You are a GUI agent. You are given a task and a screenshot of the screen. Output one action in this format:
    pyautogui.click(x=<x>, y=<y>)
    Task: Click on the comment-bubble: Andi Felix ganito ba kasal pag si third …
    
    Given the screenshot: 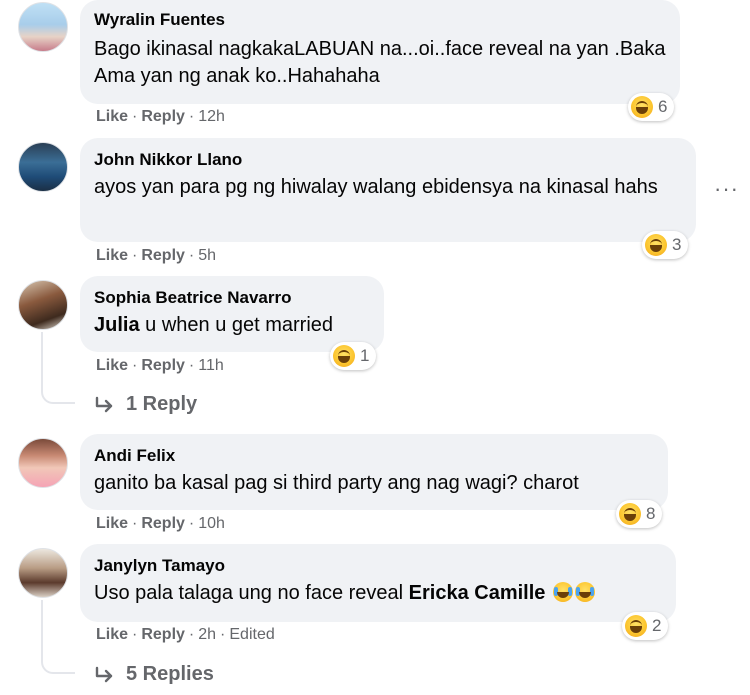 What is the action you would take?
    pyautogui.click(x=374, y=472)
    